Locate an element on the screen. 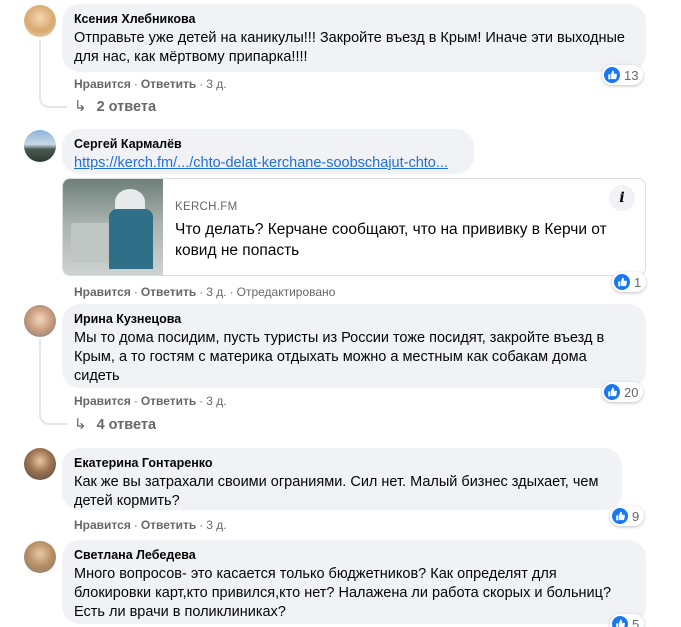 The height and width of the screenshot is (627, 681). reaction-number: 9 is located at coordinates (636, 516).